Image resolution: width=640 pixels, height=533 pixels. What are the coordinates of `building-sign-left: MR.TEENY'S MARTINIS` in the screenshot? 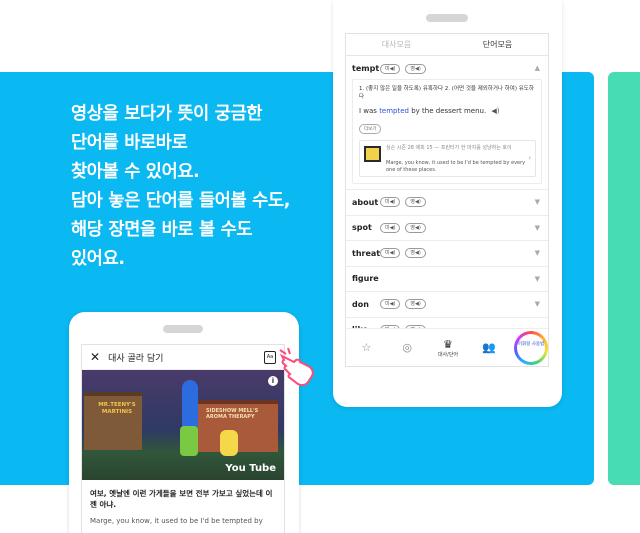 It's located at (117, 408).